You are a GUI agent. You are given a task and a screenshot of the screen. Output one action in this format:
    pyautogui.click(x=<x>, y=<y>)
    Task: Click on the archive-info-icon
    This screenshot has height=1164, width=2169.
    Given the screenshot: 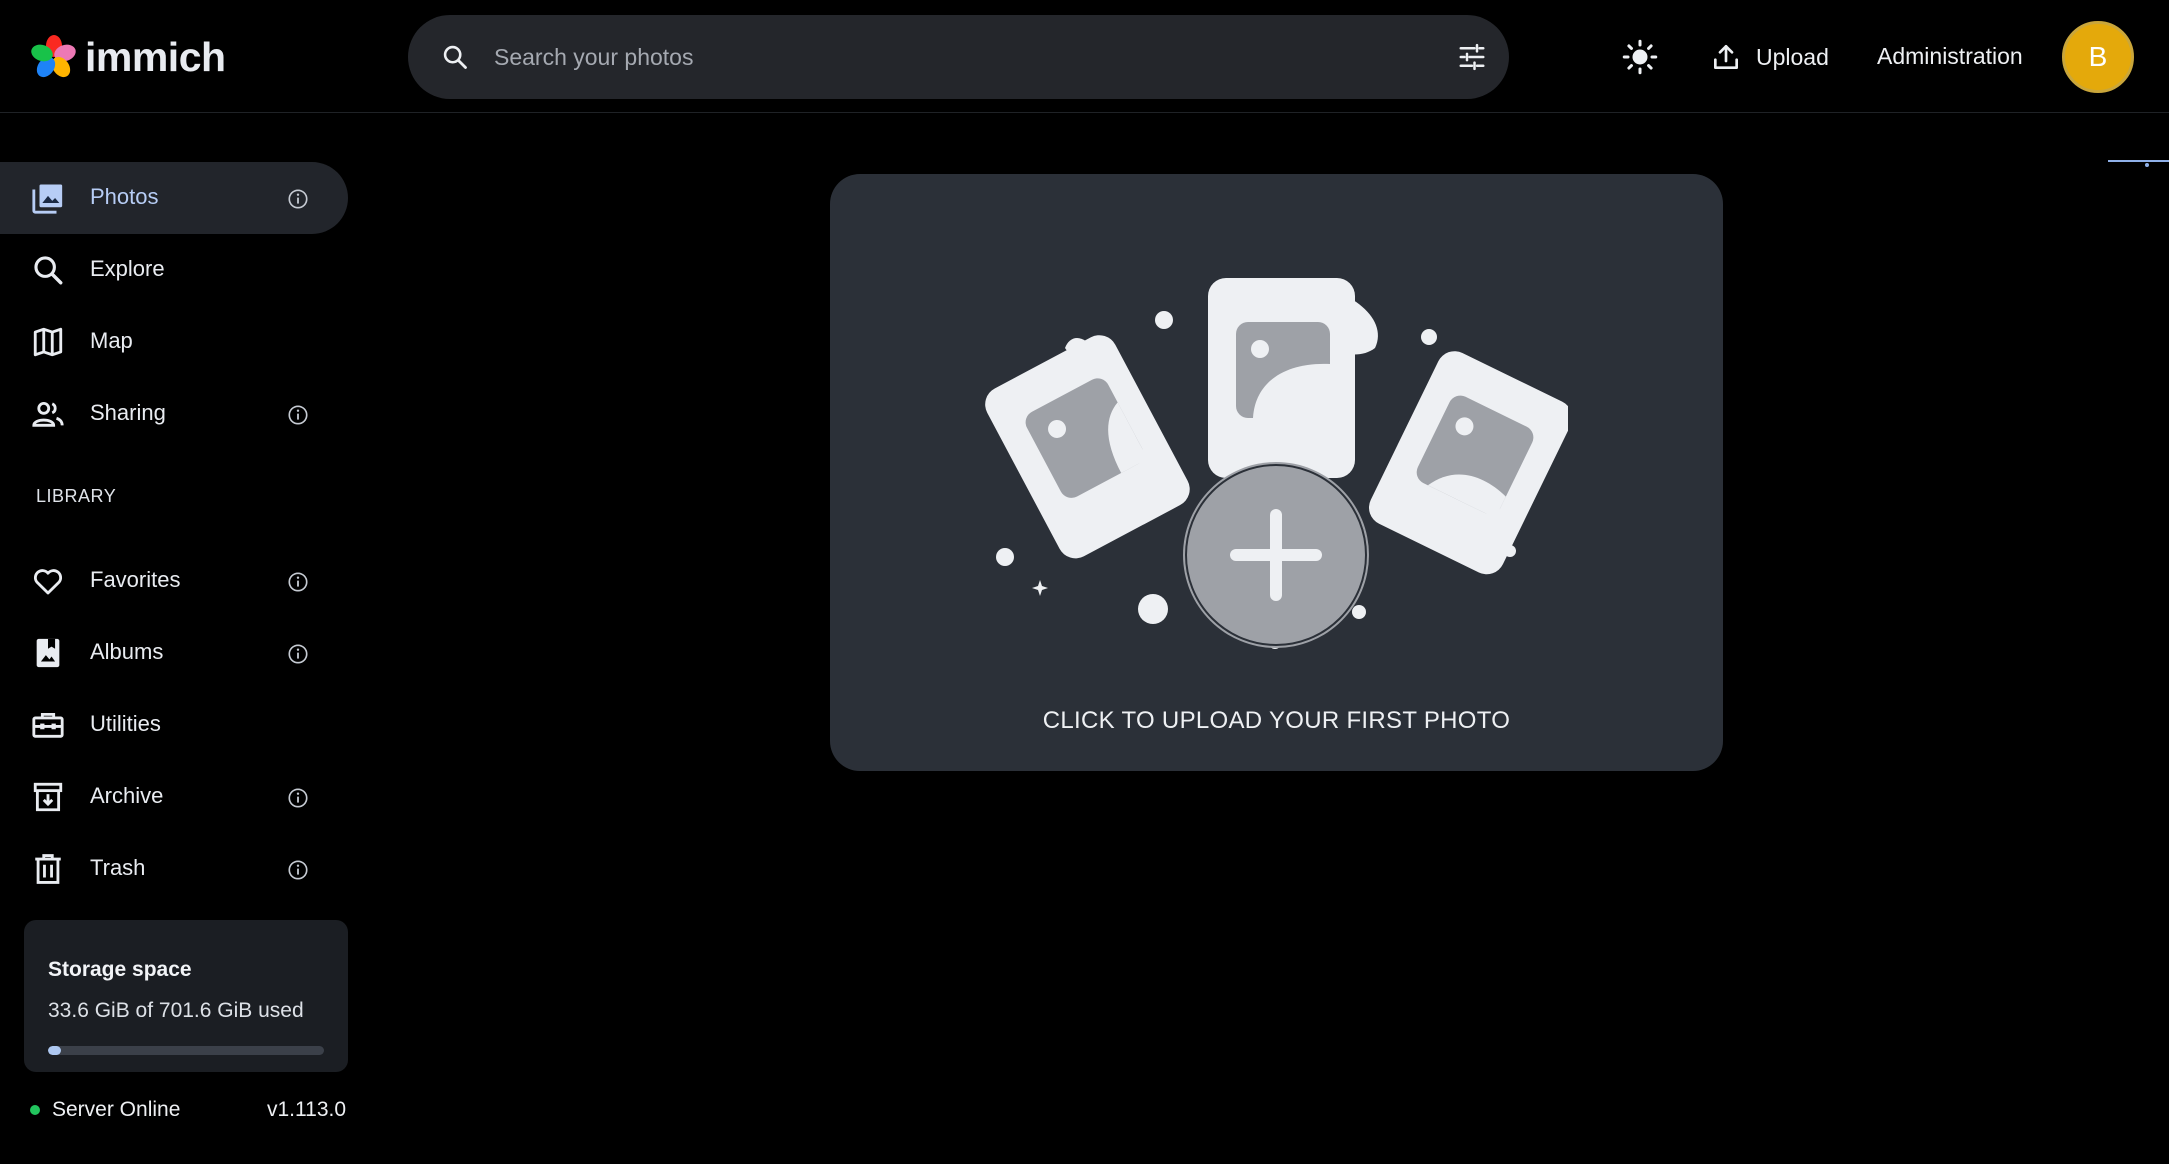 What is the action you would take?
    pyautogui.click(x=298, y=798)
    